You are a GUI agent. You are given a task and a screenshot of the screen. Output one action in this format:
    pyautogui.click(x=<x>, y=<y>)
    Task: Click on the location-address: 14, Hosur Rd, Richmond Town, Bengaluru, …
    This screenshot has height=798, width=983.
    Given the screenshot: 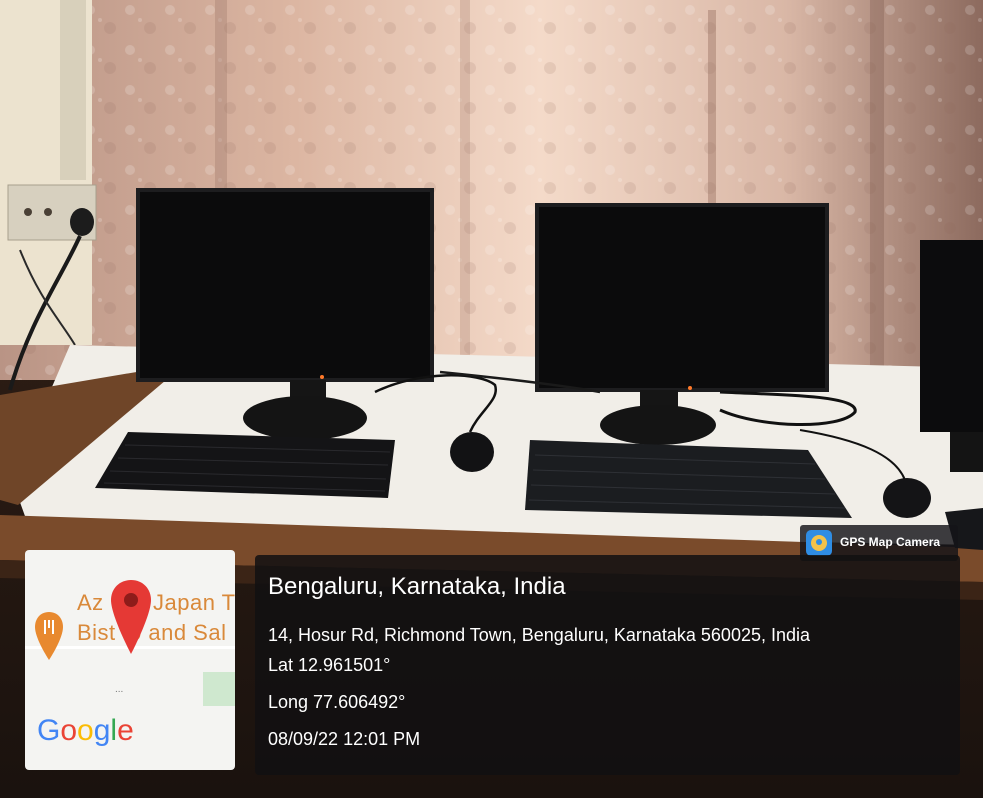 What is the action you would take?
    pyautogui.click(x=539, y=635)
    